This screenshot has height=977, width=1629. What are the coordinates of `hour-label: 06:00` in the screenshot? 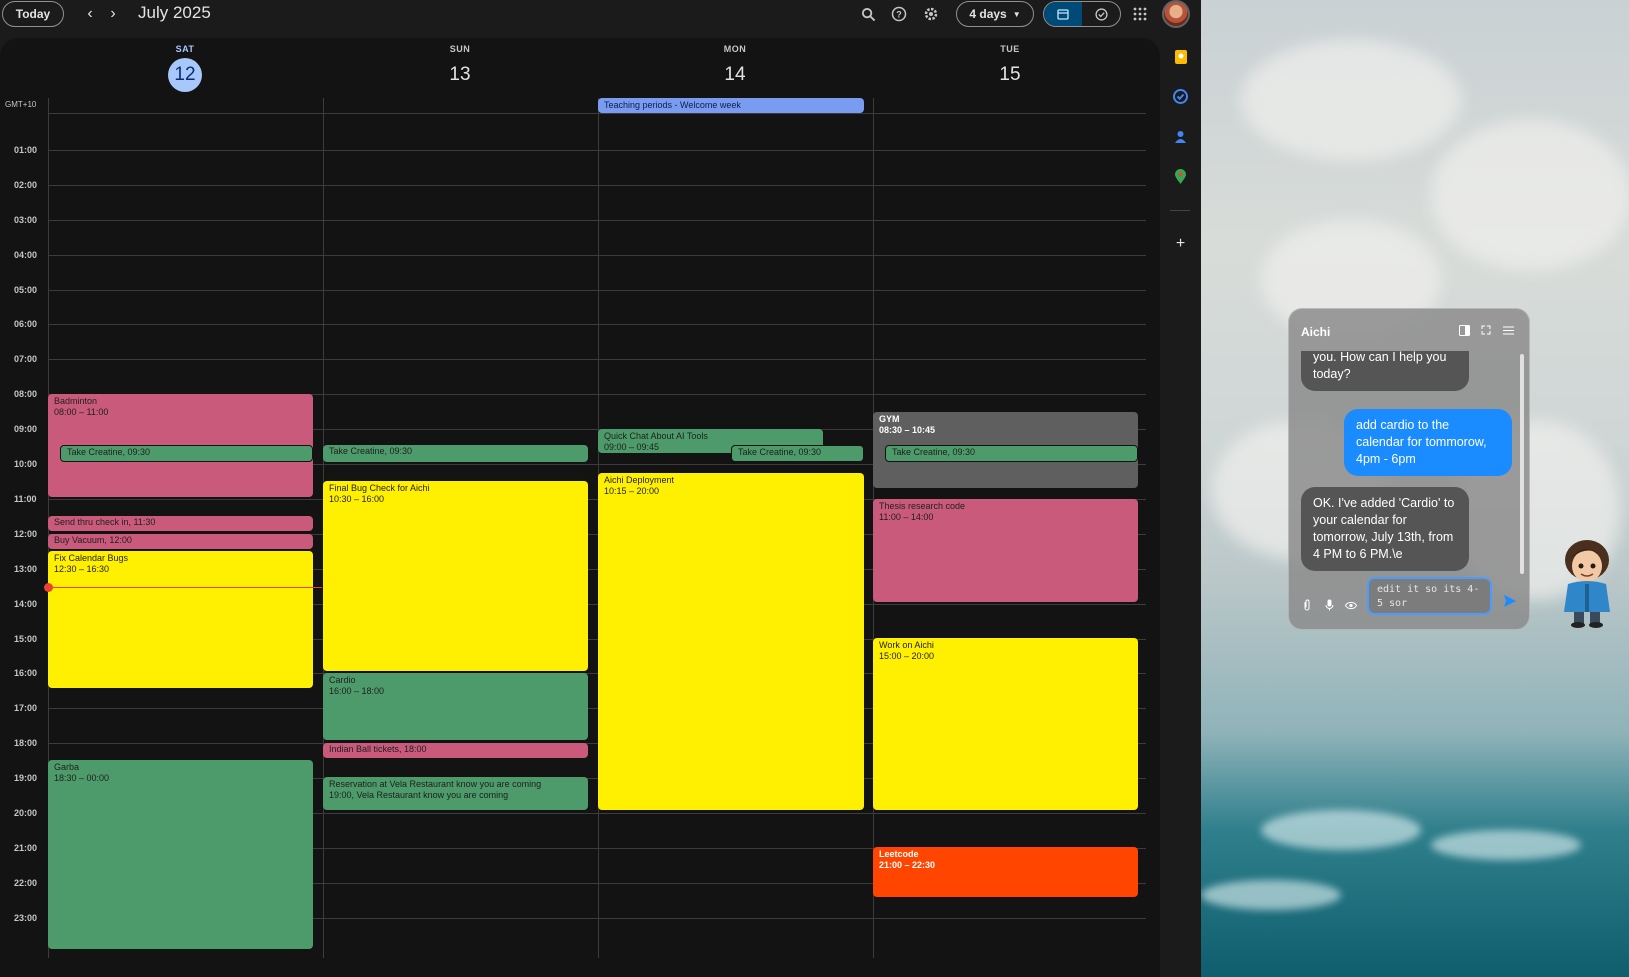 It's located at (26, 324).